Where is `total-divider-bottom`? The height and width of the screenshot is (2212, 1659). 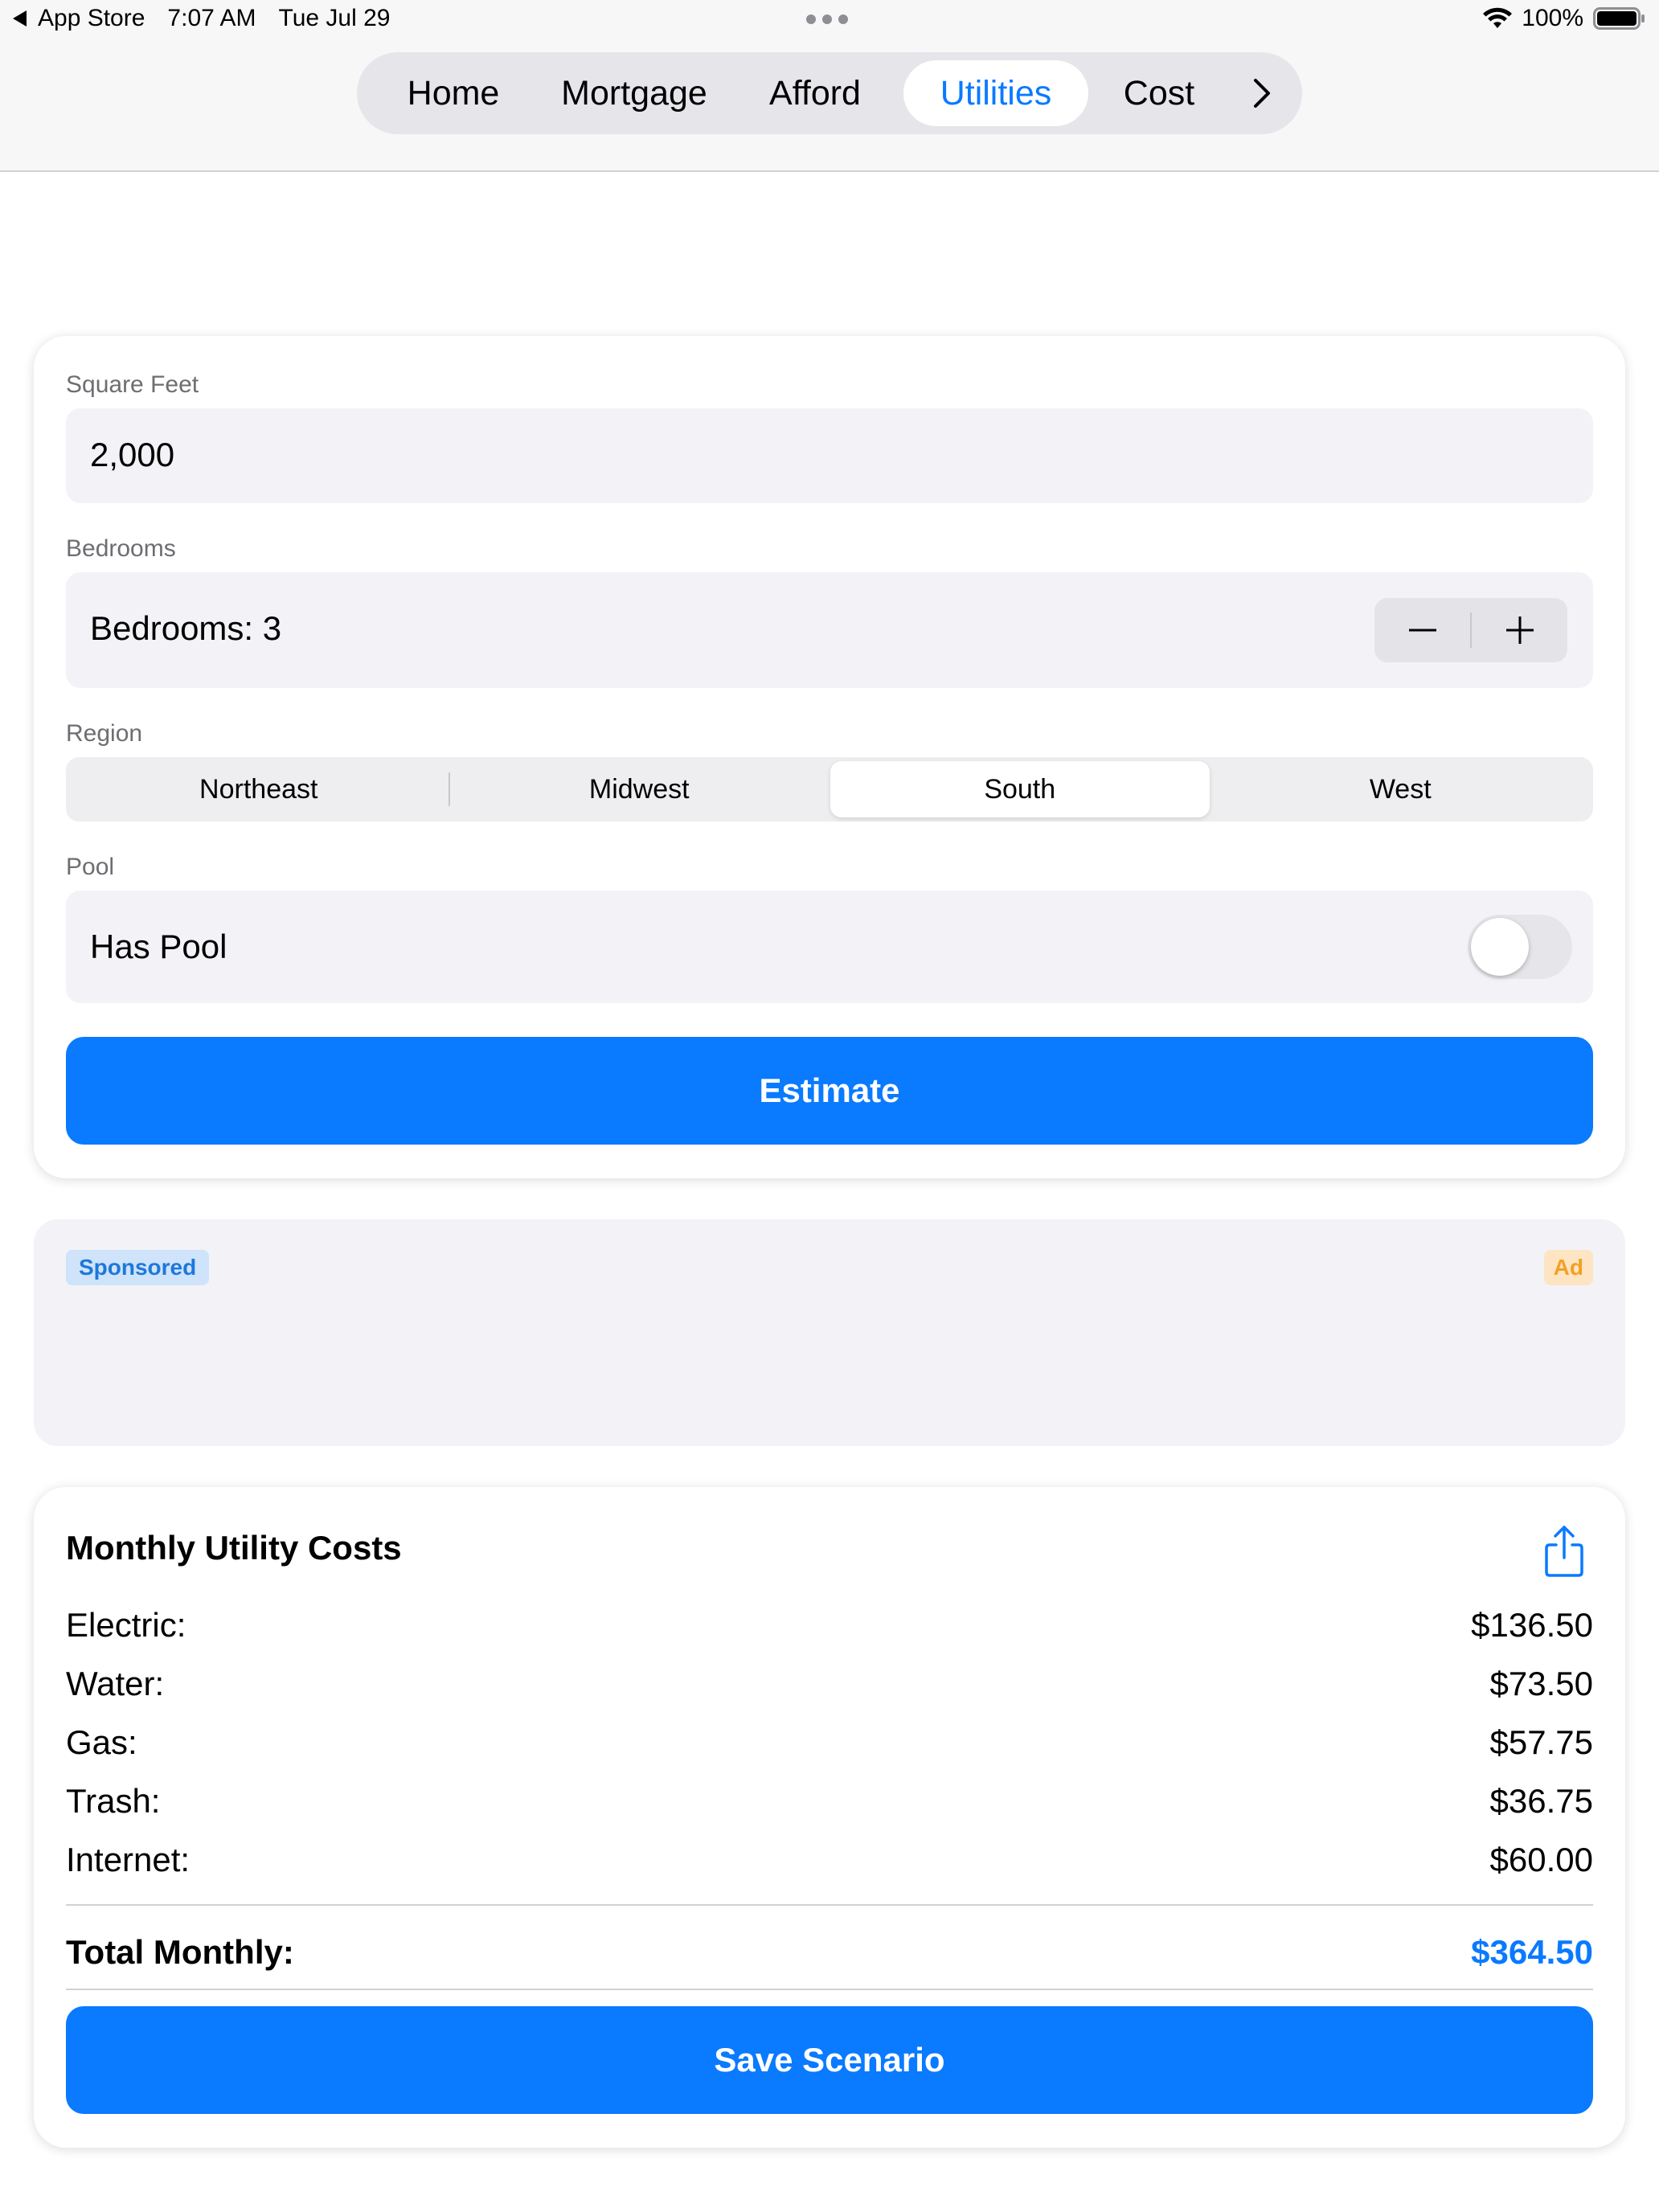 total-divider-bottom is located at coordinates (829, 1989).